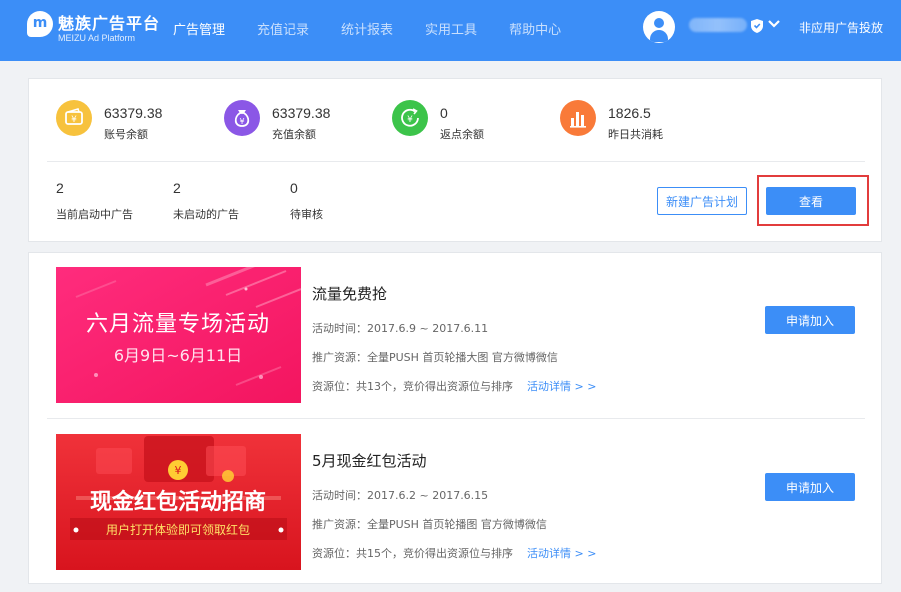 Image resolution: width=901 pixels, height=592 pixels. I want to click on activity-banner-traffic: 六月流量专场活动 6月9日~6月11日, so click(178, 335).